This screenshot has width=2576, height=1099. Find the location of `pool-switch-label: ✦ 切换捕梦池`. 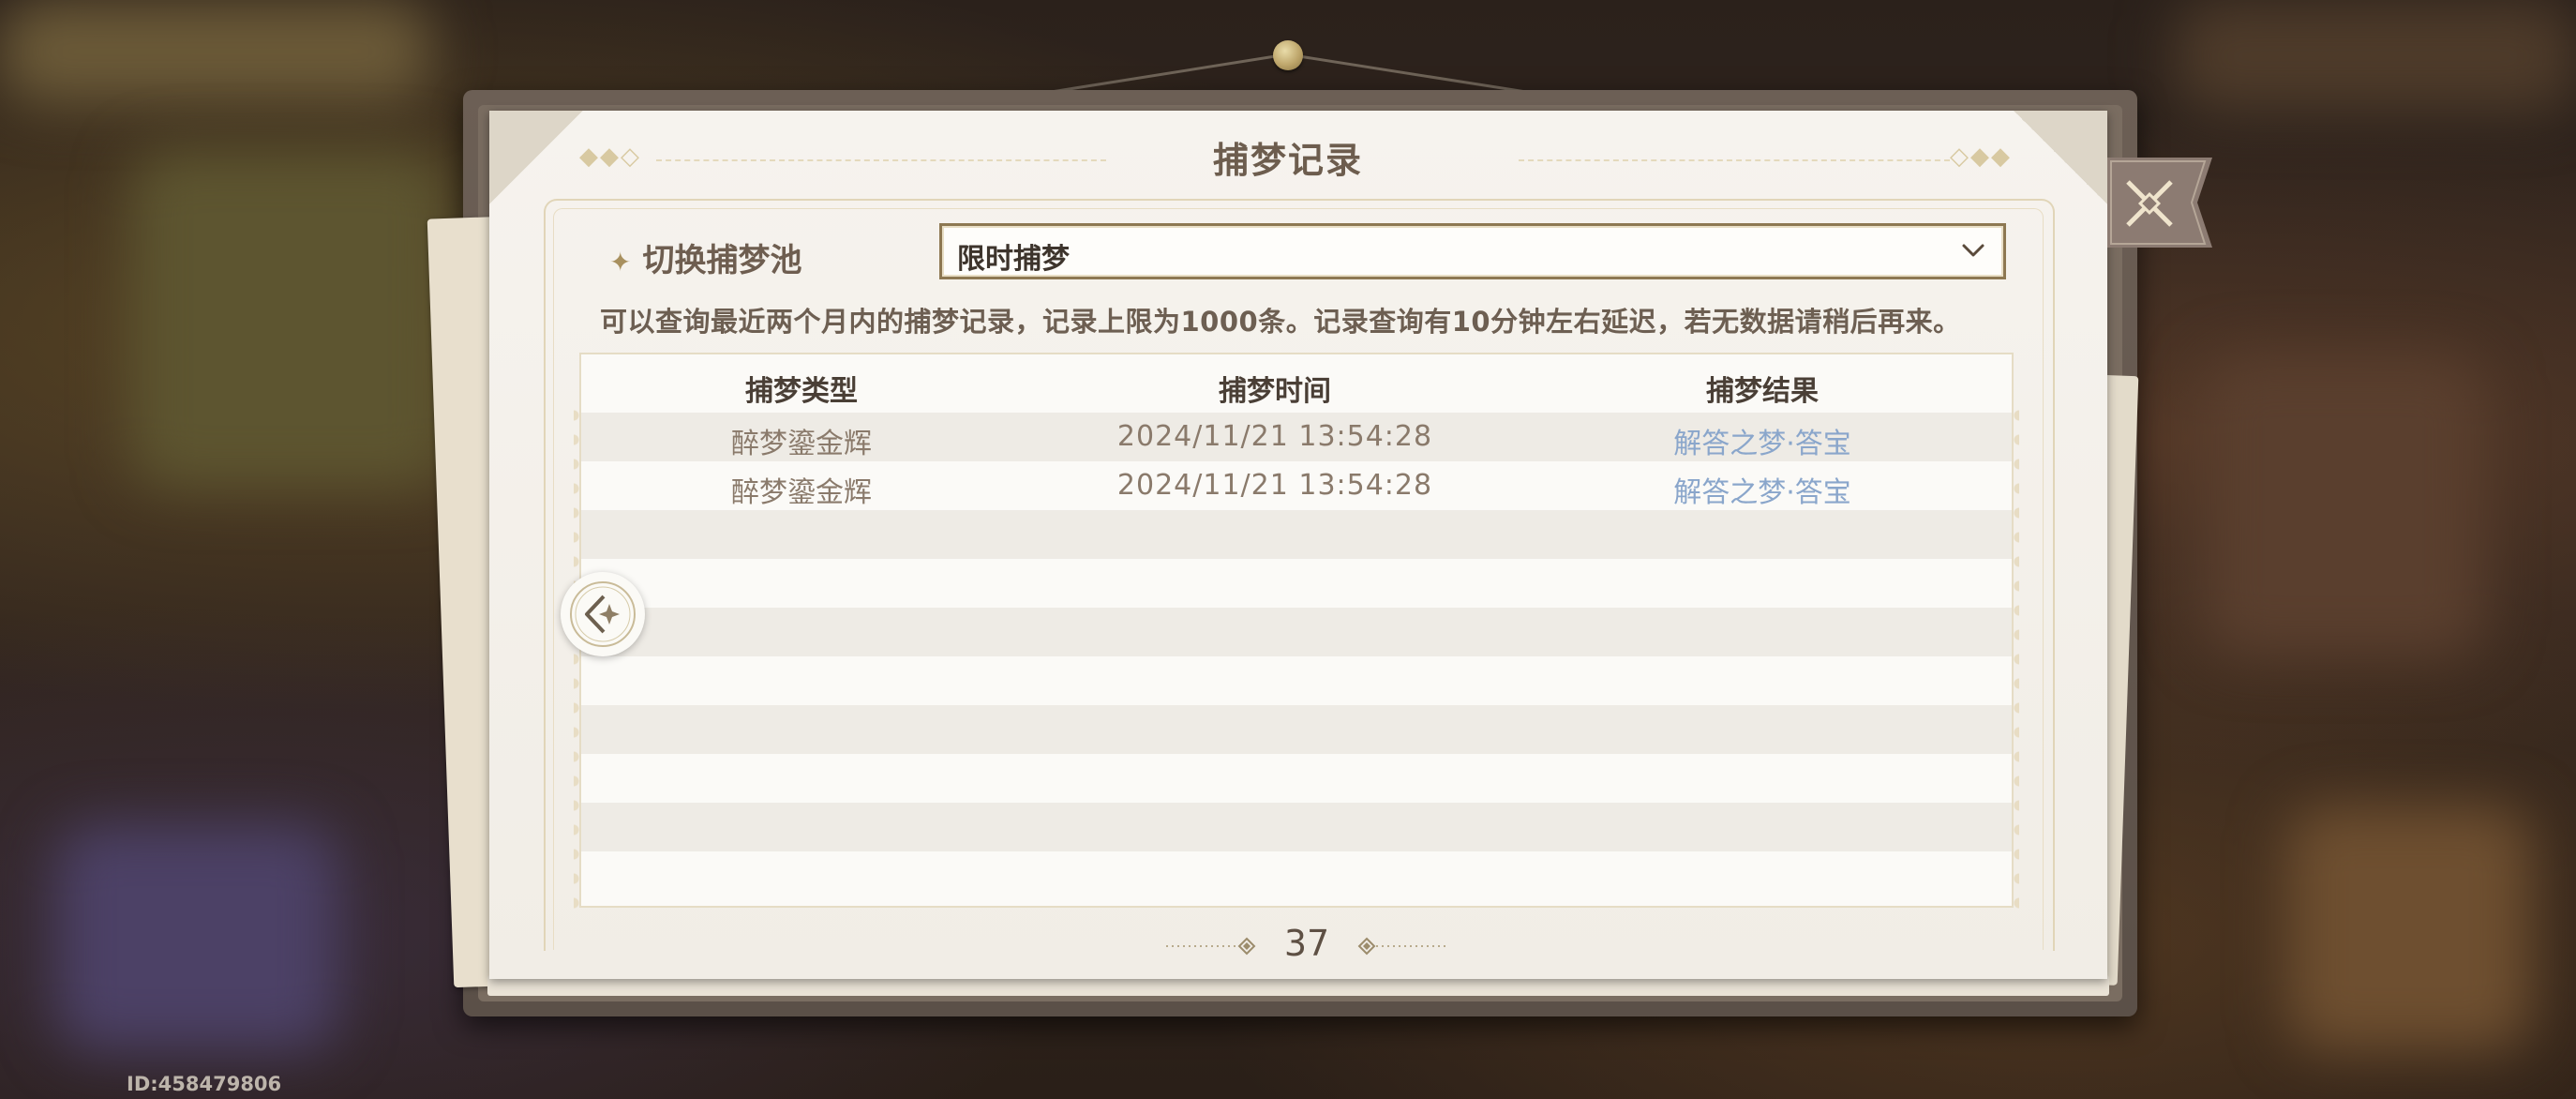

pool-switch-label: ✦ 切换捕梦池 is located at coordinates (705, 257).